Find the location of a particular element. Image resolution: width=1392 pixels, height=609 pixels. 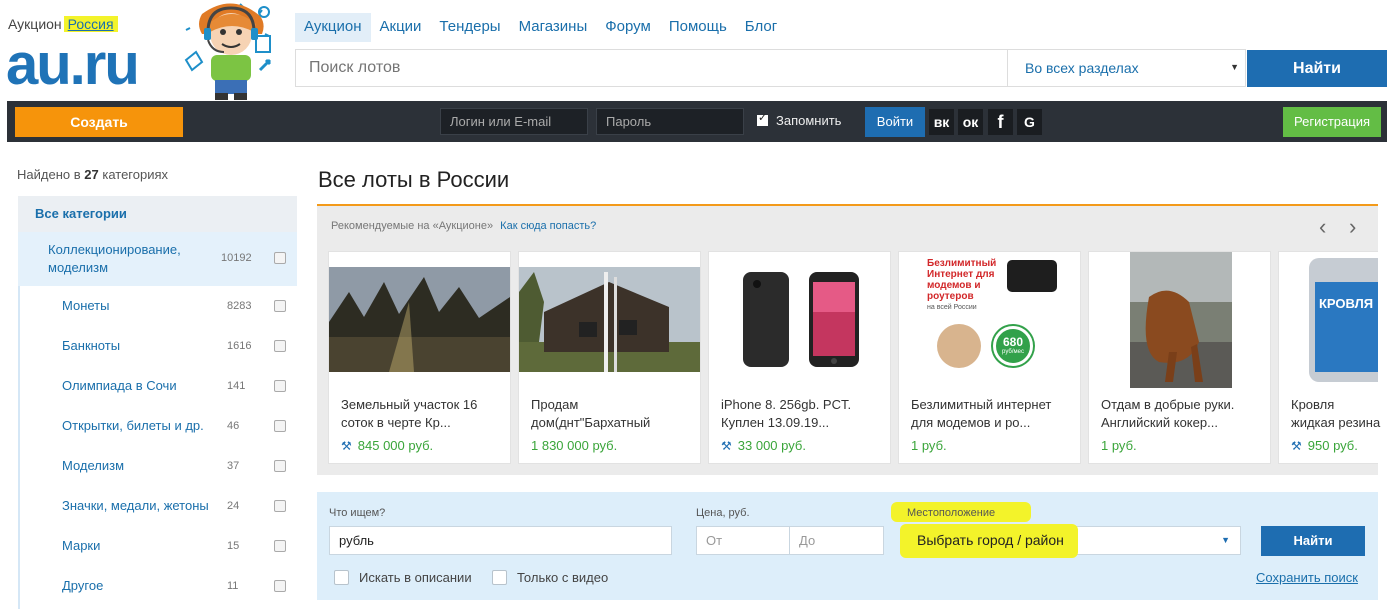

login-button: Войти is located at coordinates (895, 122).